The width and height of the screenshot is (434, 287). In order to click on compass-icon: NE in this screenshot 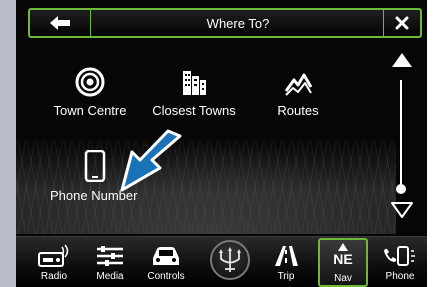, I will do `click(343, 257)`.